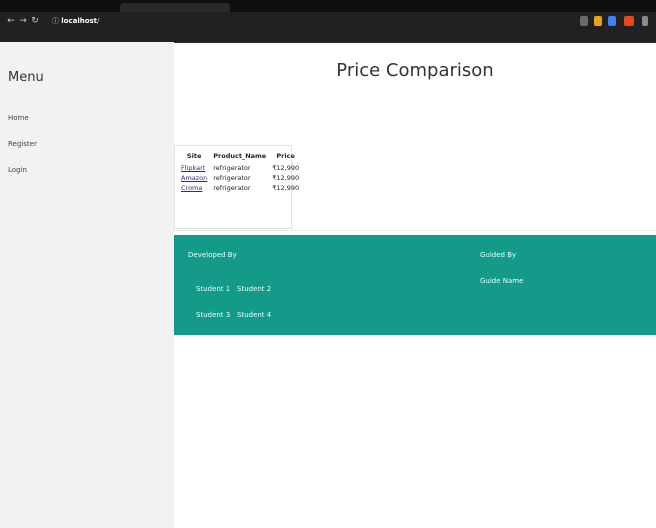  I want to click on extension-icon, so click(612, 21).